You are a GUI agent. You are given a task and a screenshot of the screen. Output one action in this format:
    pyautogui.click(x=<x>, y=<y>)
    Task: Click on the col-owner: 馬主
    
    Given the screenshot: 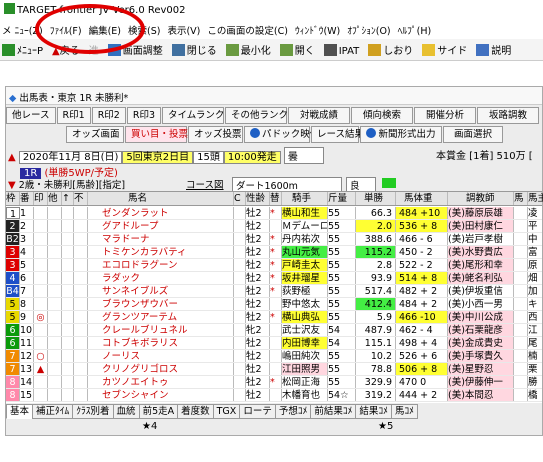 What is the action you would take?
    pyautogui.click(x=535, y=198)
    